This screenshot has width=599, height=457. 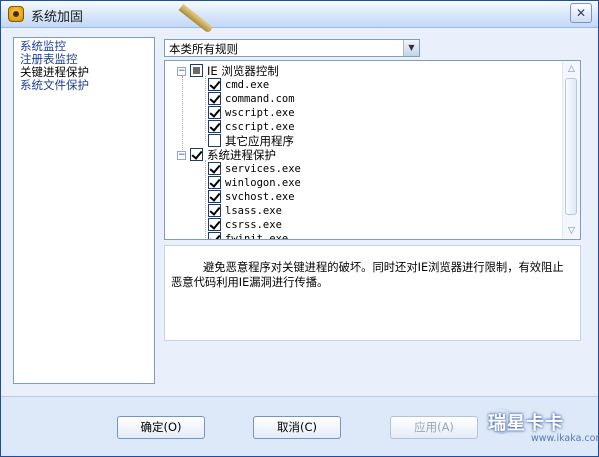 I want to click on tree-item-label: winlogon.exe, so click(x=263, y=183).